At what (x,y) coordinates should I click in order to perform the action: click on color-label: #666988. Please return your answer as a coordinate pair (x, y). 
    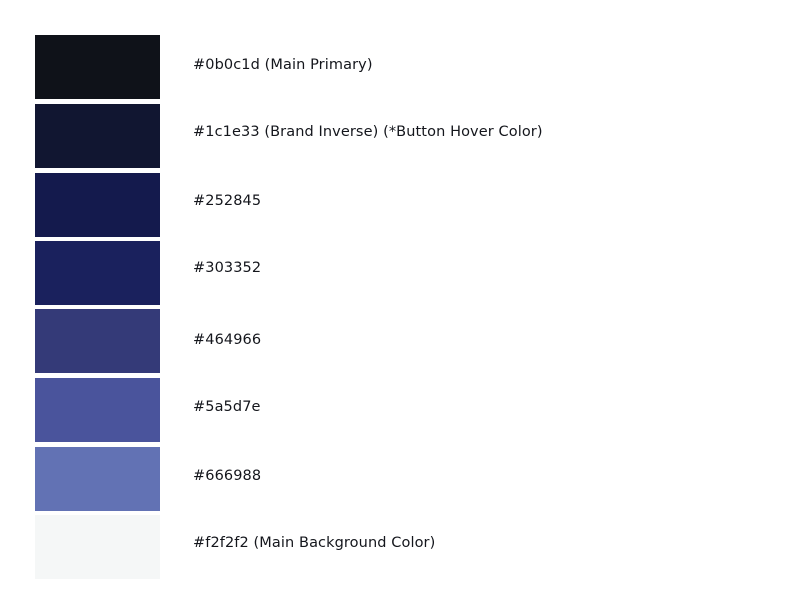
    Looking at the image, I should click on (227, 476).